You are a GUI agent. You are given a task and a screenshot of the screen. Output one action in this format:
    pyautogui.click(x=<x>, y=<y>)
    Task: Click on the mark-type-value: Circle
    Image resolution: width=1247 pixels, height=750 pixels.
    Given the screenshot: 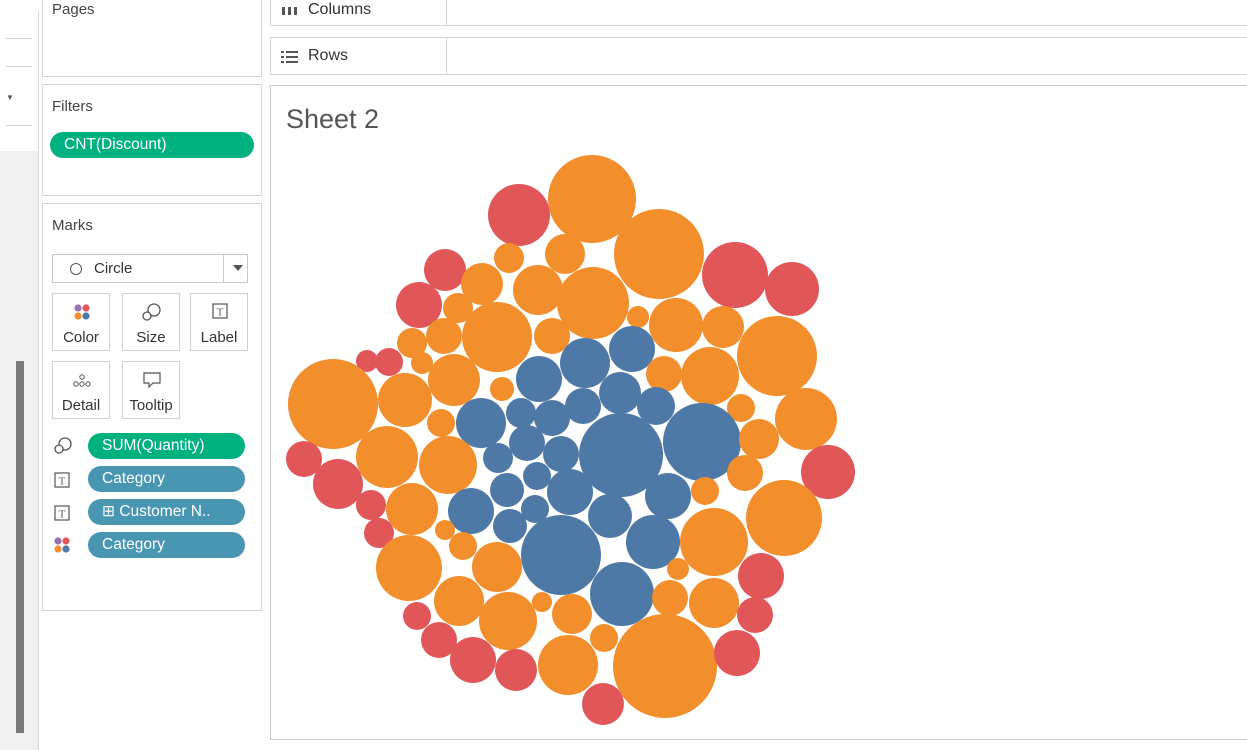 What is the action you would take?
    pyautogui.click(x=113, y=268)
    